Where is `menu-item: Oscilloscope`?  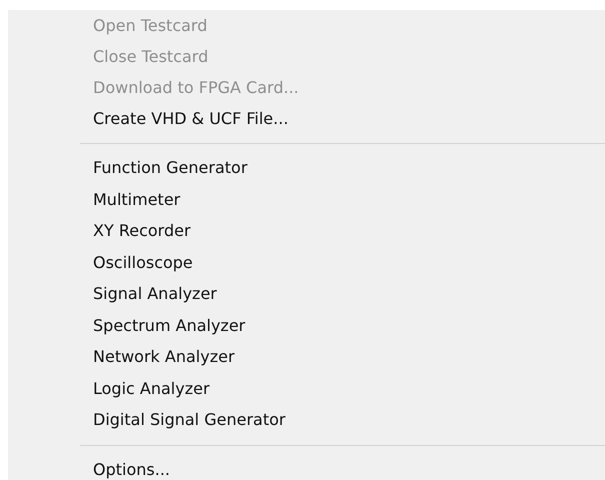 menu-item: Oscilloscope is located at coordinates (306, 262).